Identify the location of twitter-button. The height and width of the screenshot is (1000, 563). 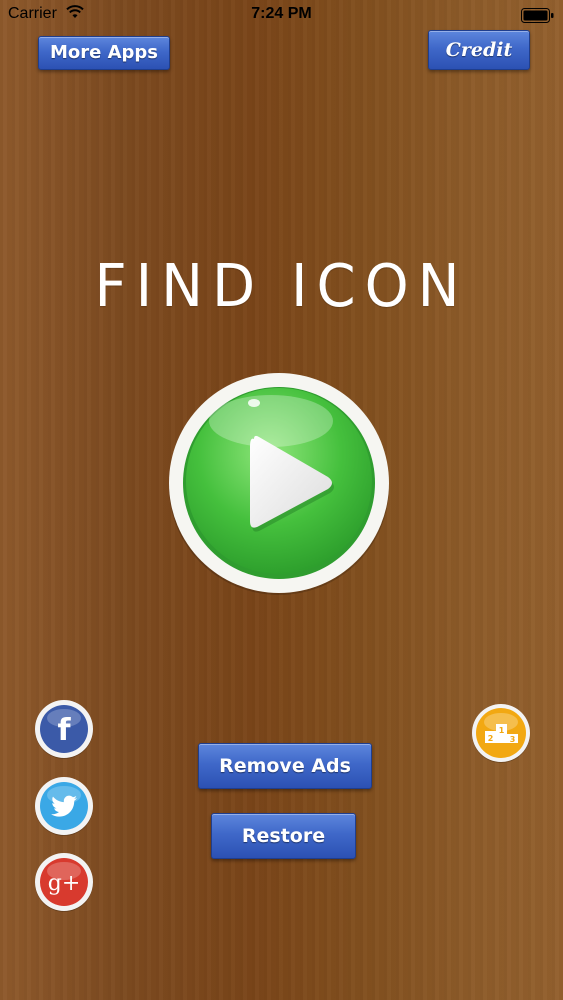
(64, 806).